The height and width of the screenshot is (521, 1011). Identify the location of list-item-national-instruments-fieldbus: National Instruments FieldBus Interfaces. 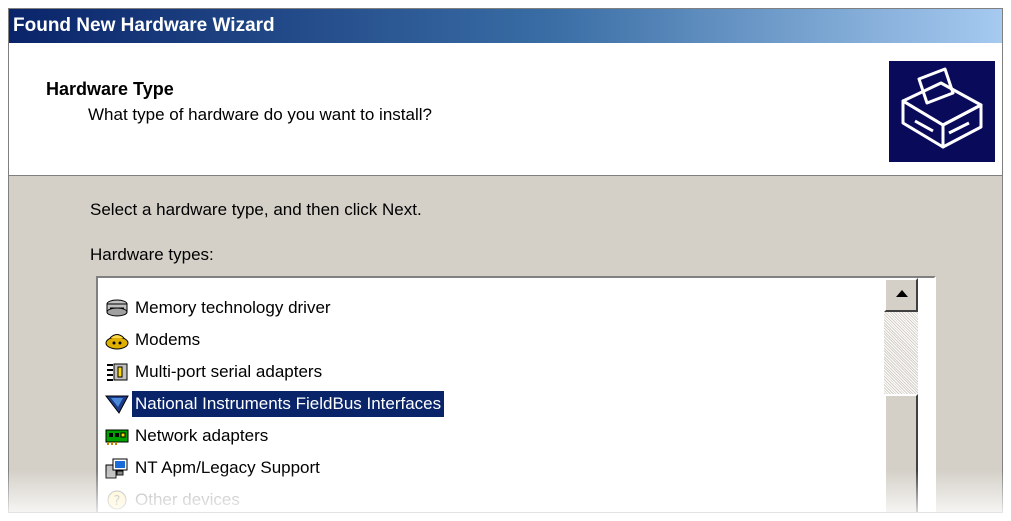
(274, 403).